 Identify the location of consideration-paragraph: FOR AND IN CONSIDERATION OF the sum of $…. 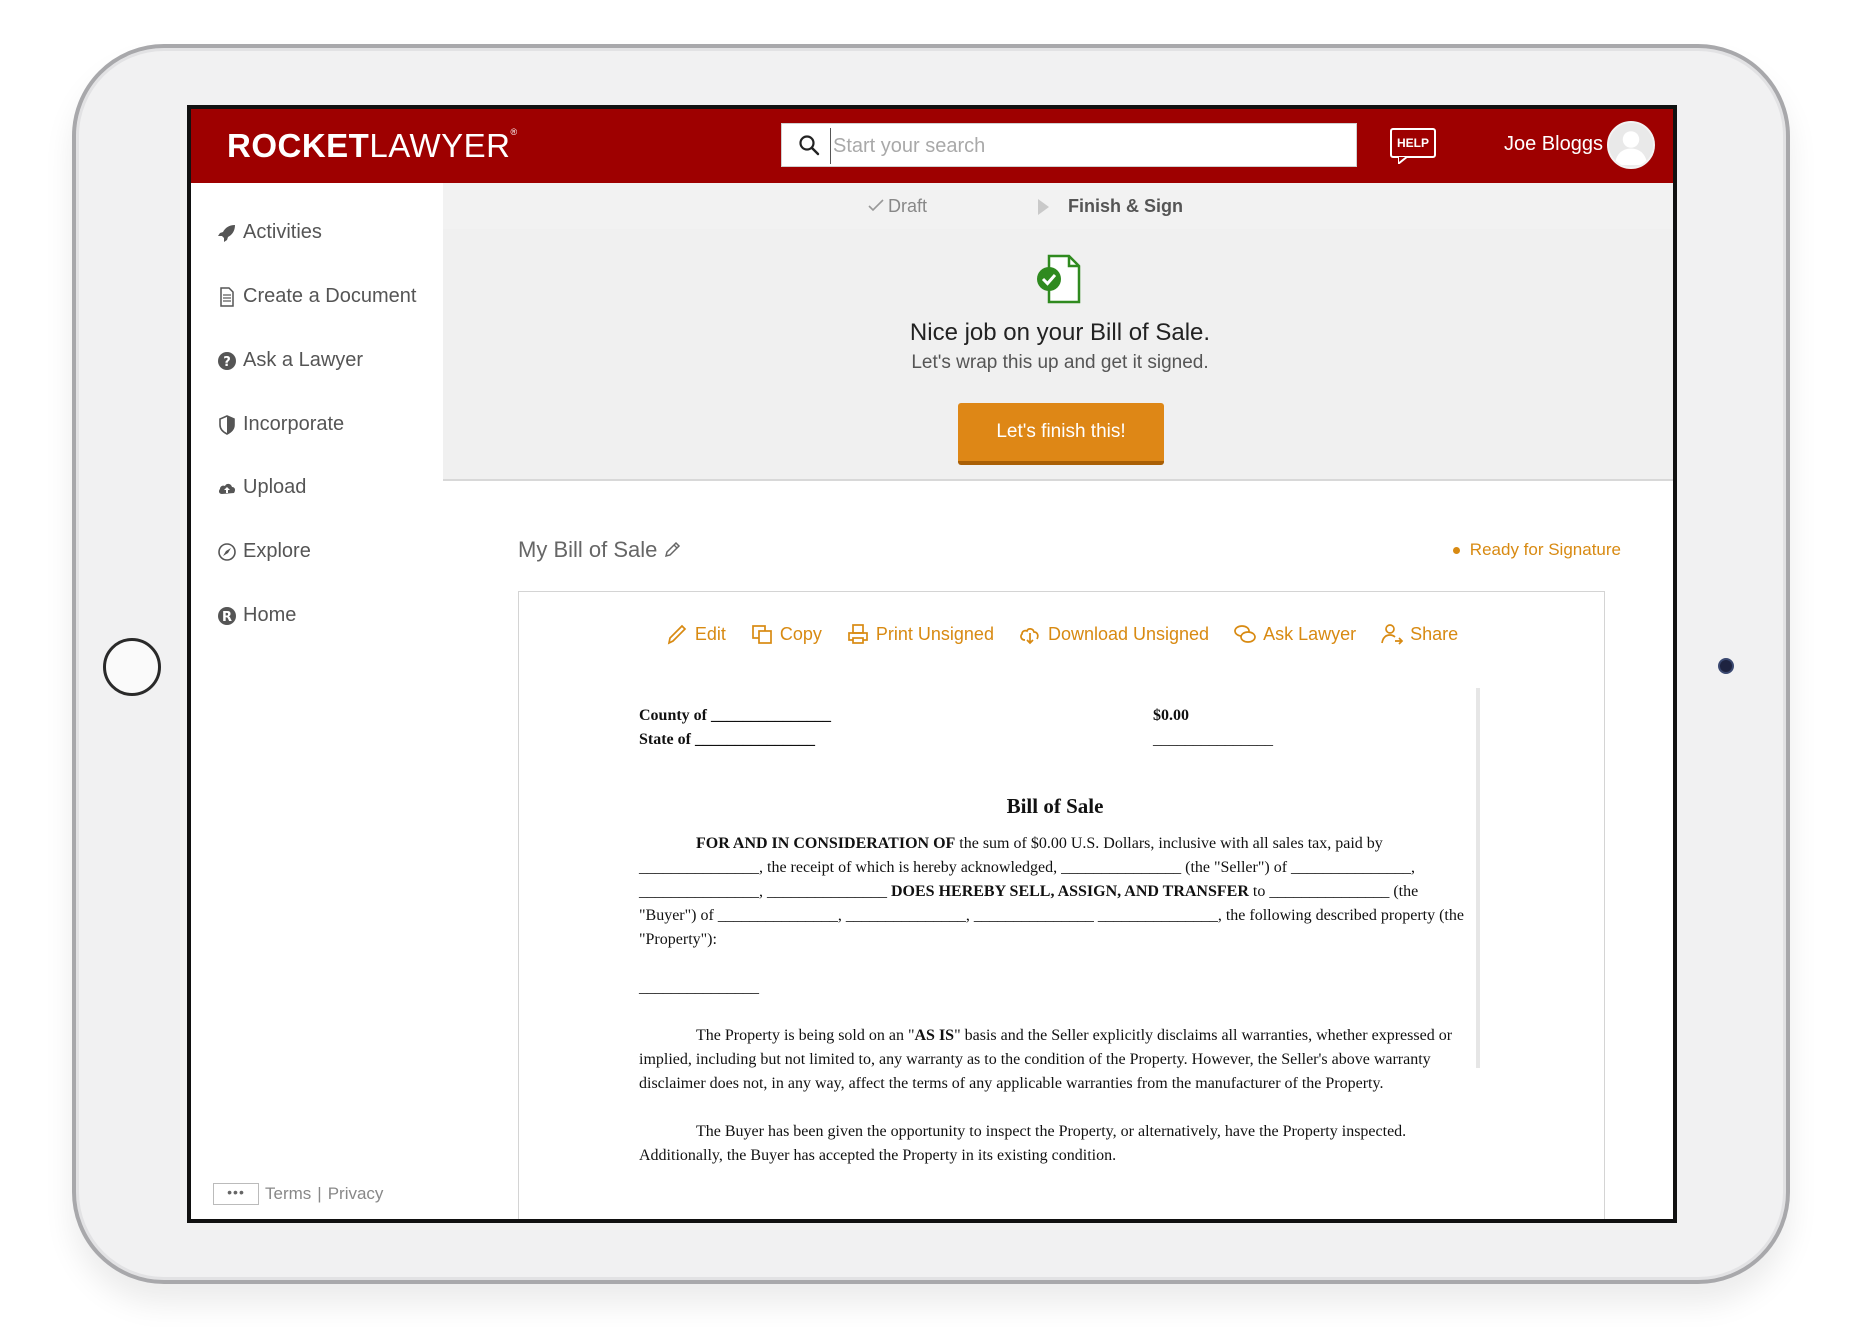
(1051, 891).